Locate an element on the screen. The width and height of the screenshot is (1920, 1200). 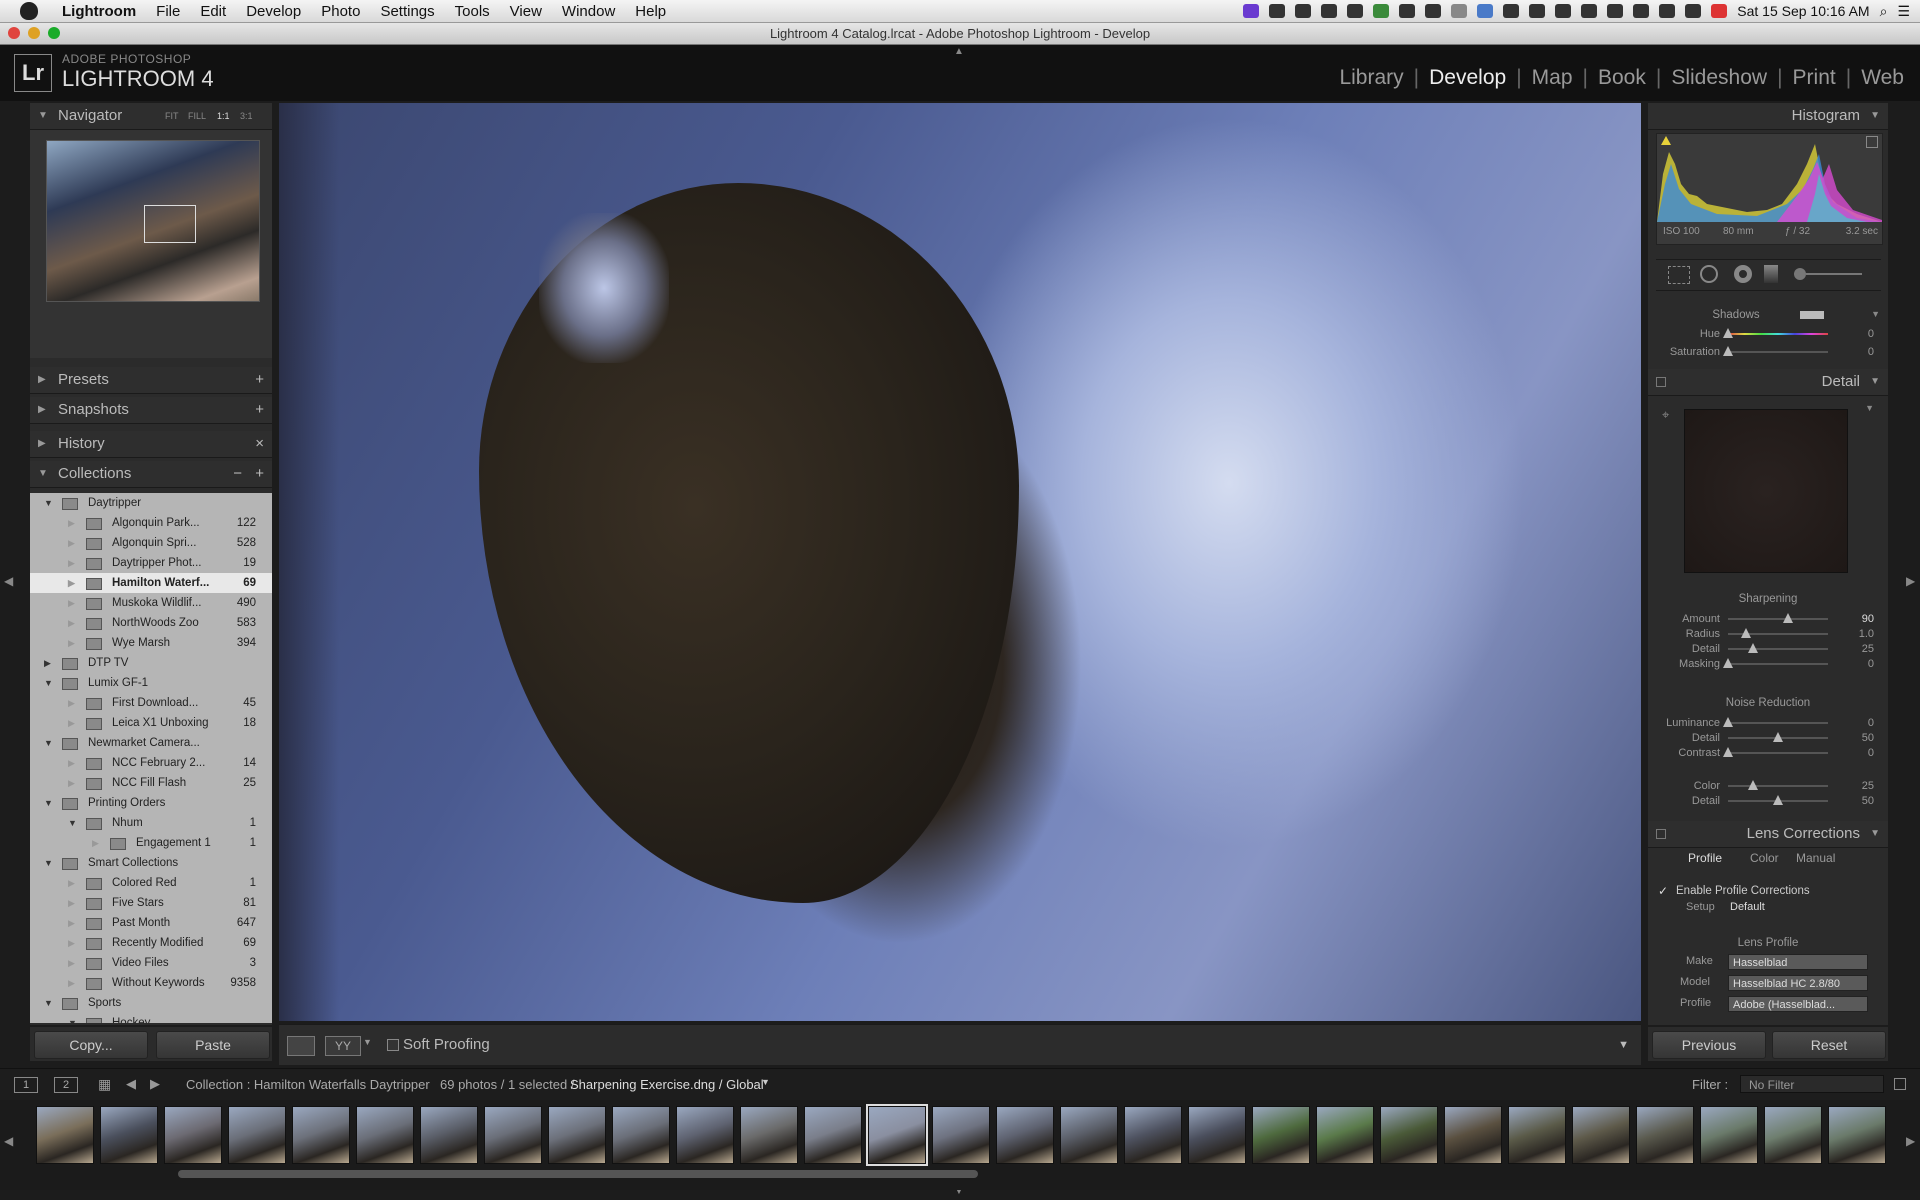
module-print: Print is located at coordinates (1814, 78).